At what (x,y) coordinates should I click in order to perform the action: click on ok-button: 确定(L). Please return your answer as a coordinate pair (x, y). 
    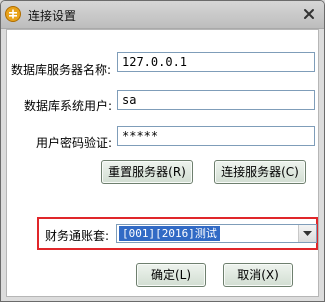
    Looking at the image, I should click on (171, 275).